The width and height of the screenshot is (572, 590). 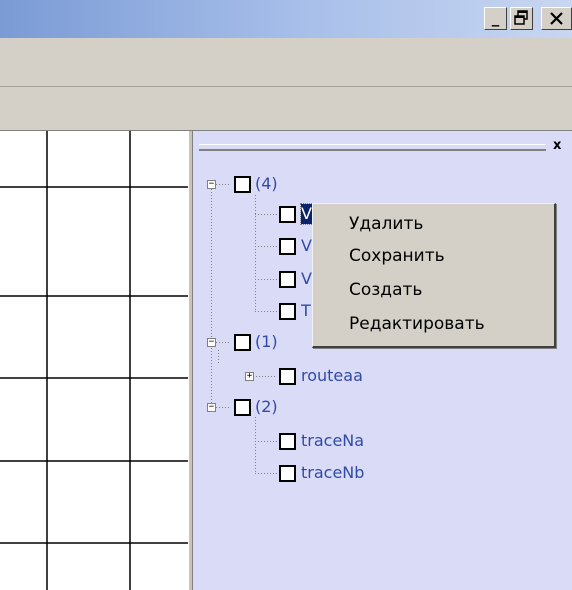 I want to click on toolbar, so click(x=286, y=109).